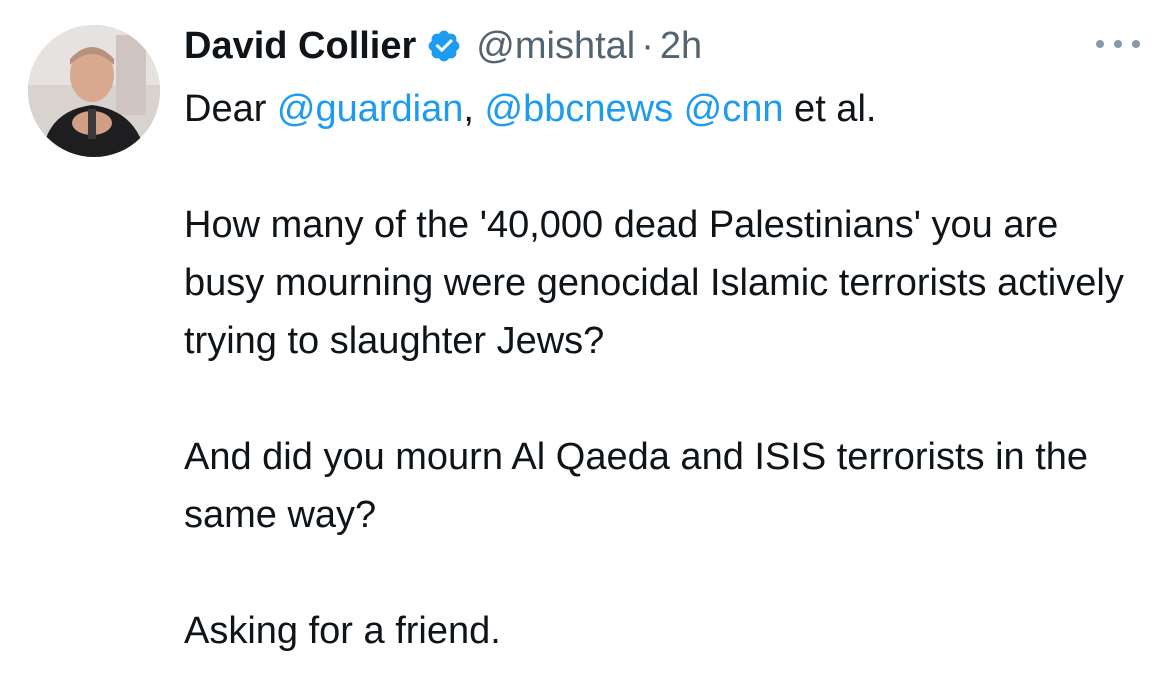 The image size is (1170, 678). I want to click on greeting-suffix: et al., so click(830, 109).